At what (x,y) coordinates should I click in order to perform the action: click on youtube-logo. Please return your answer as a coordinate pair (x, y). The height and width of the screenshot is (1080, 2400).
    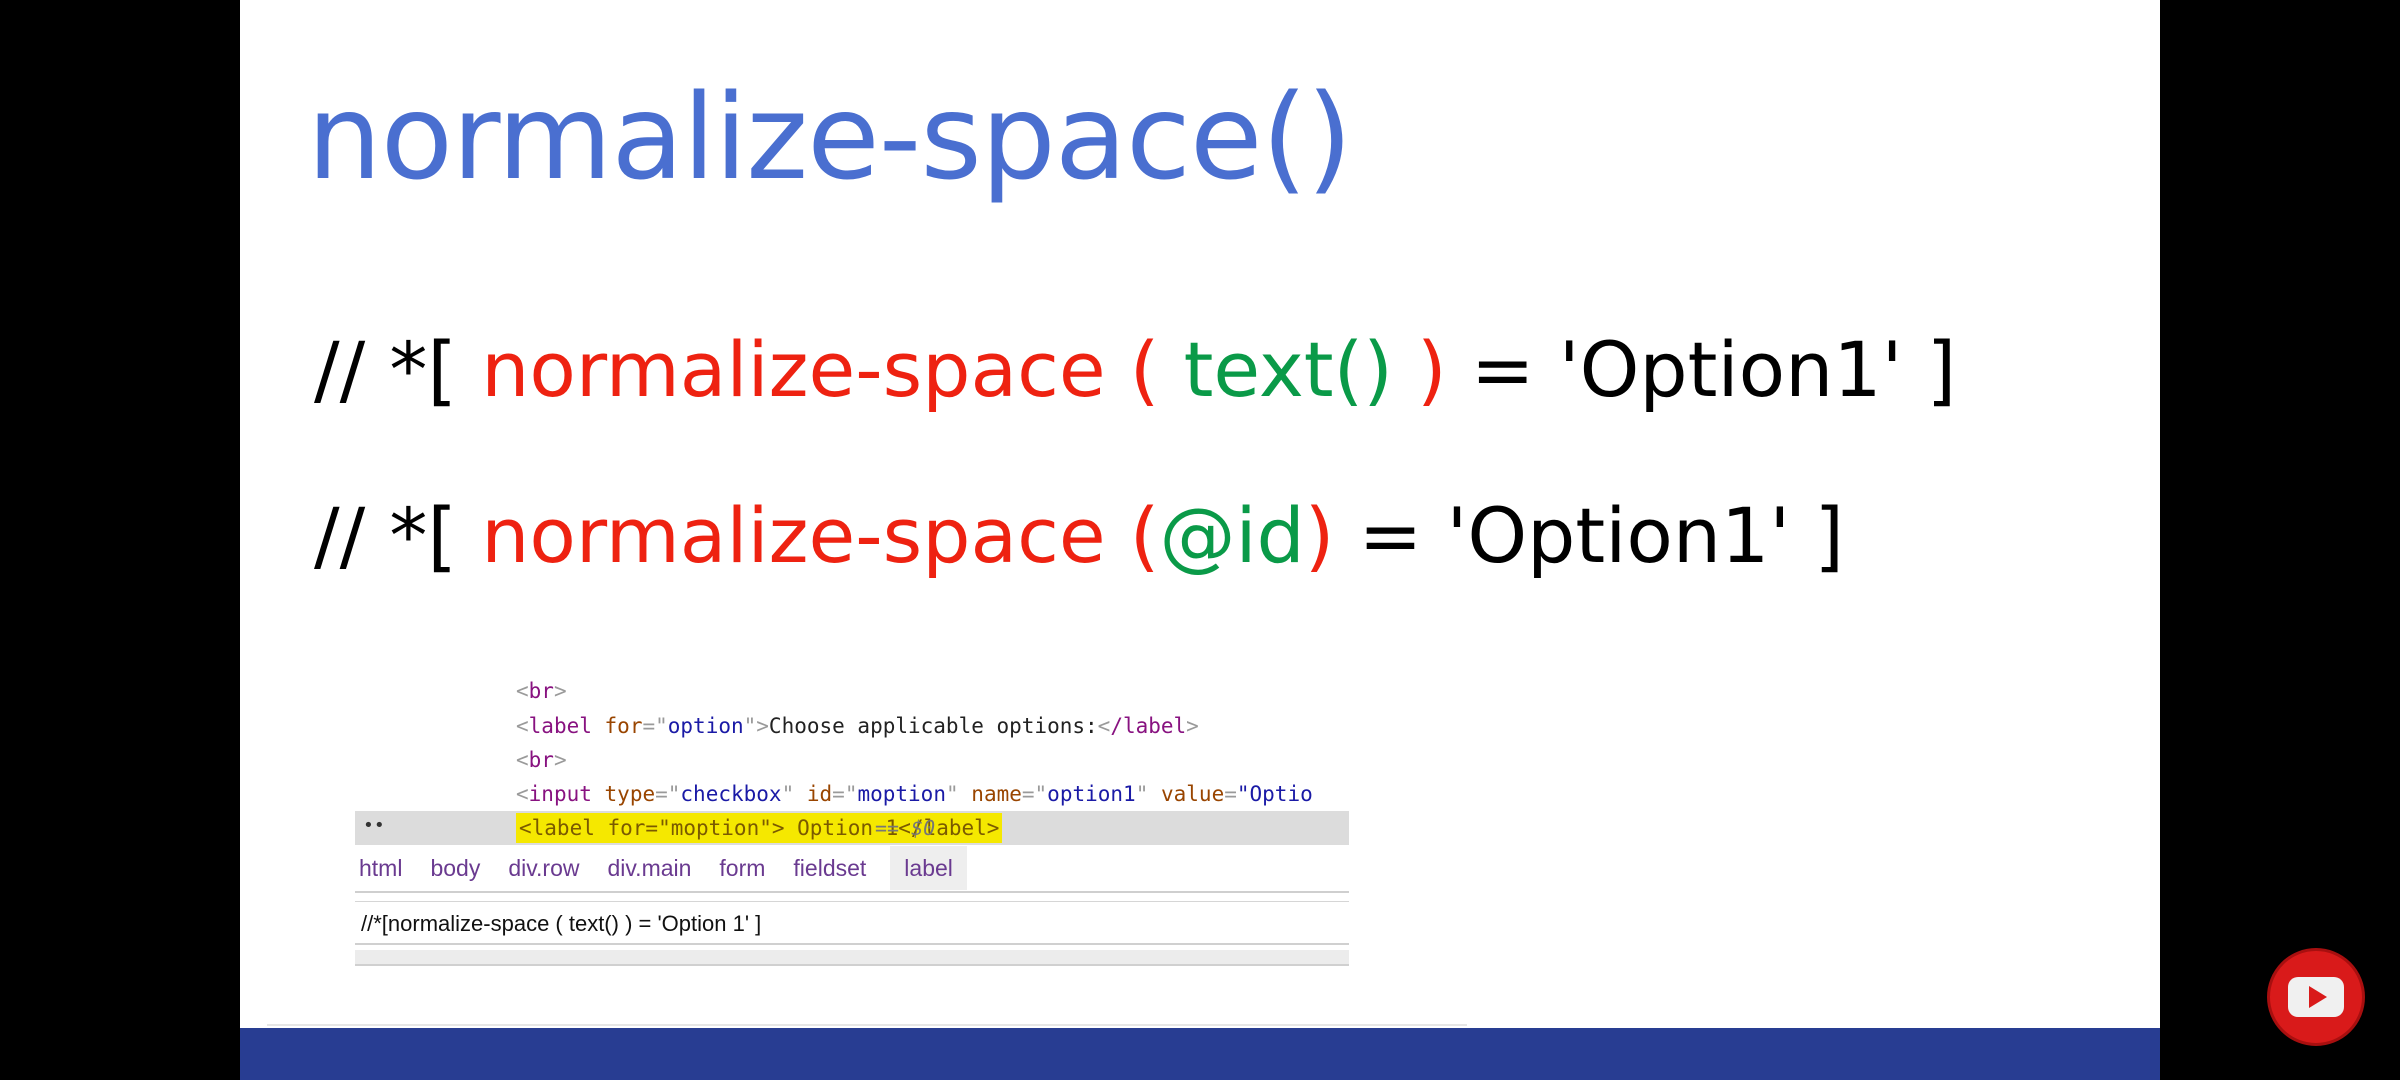
    Looking at the image, I should click on (2316, 997).